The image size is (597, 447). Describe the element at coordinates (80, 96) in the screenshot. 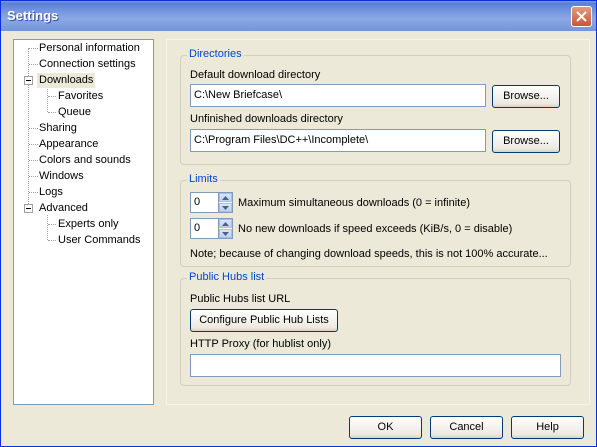

I see `tree-item-favorites: Favorites` at that location.